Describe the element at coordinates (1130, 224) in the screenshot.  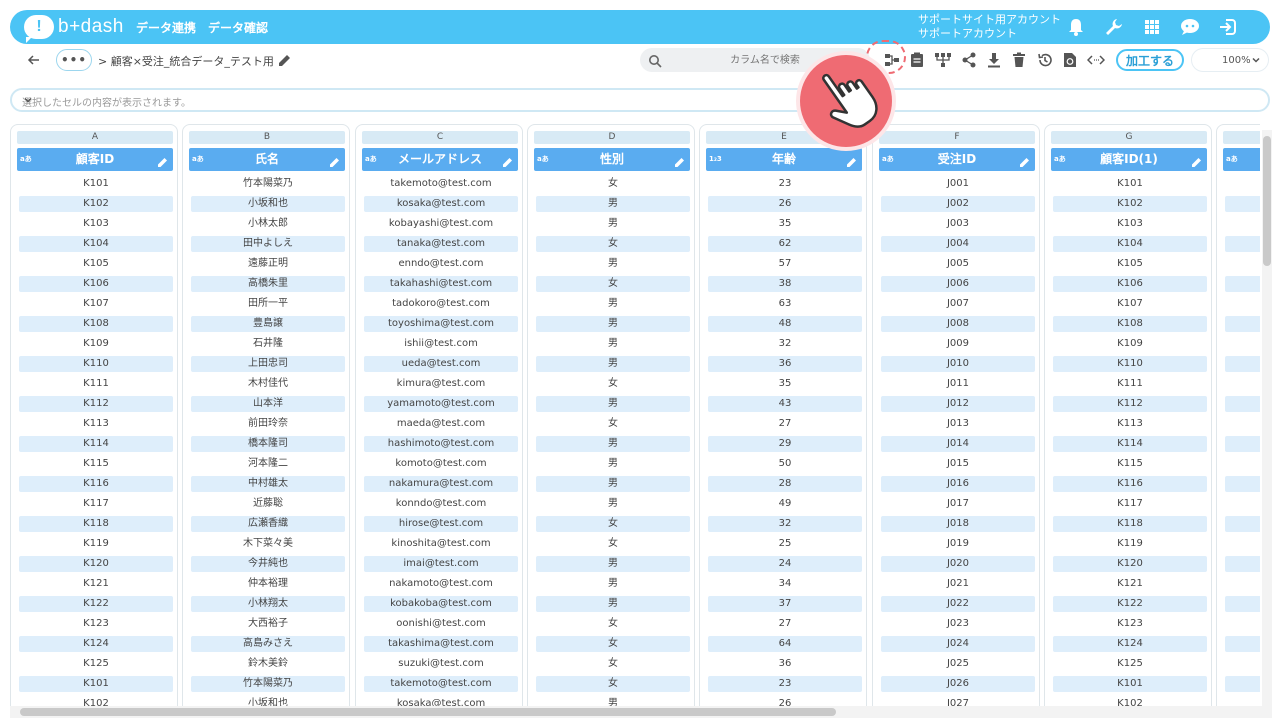
I see `table-cell: K103` at that location.